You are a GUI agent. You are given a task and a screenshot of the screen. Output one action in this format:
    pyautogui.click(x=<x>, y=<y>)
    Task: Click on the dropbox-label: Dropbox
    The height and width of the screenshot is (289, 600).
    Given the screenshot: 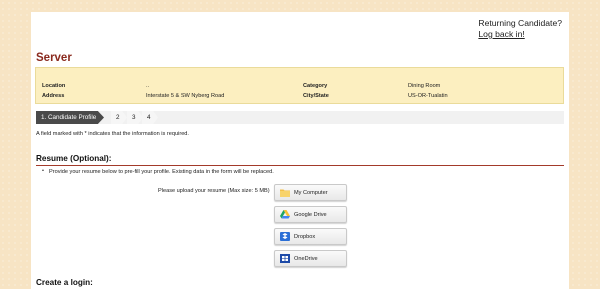 What is the action you would take?
    pyautogui.click(x=305, y=237)
    